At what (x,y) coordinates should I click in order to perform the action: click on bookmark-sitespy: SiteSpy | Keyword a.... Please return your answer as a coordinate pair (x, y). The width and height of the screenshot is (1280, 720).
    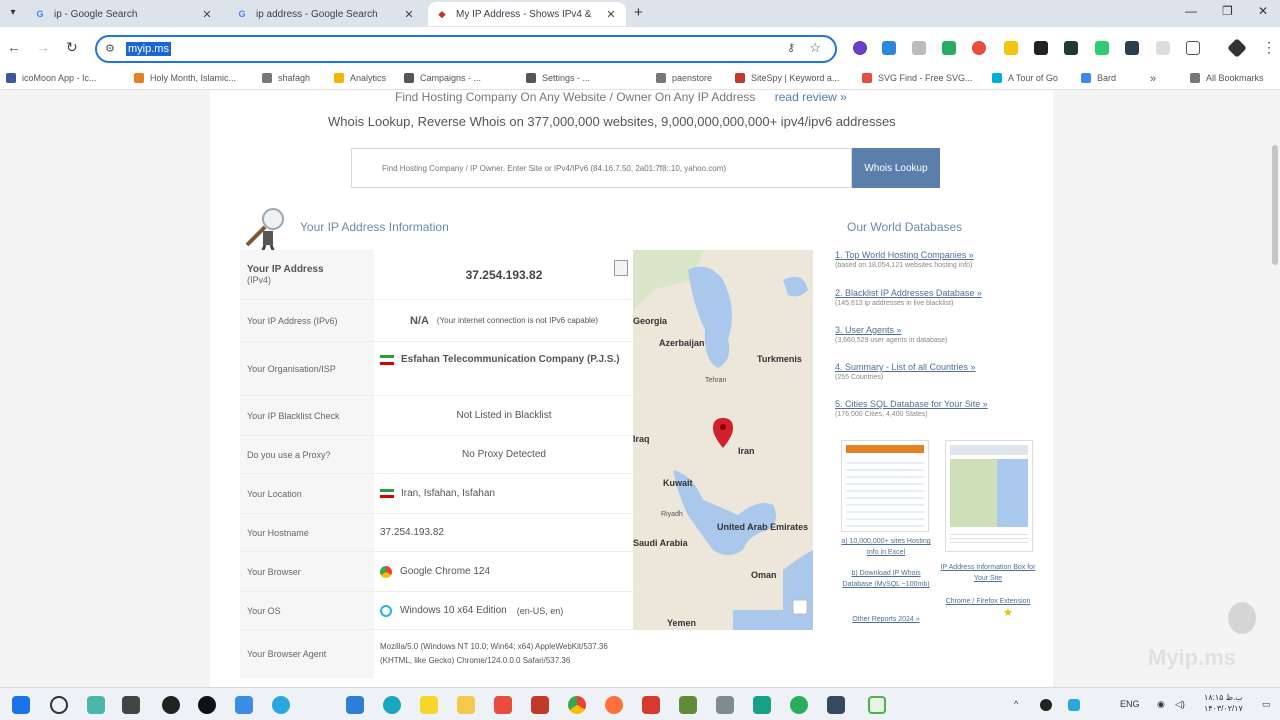
    Looking at the image, I should click on (787, 78).